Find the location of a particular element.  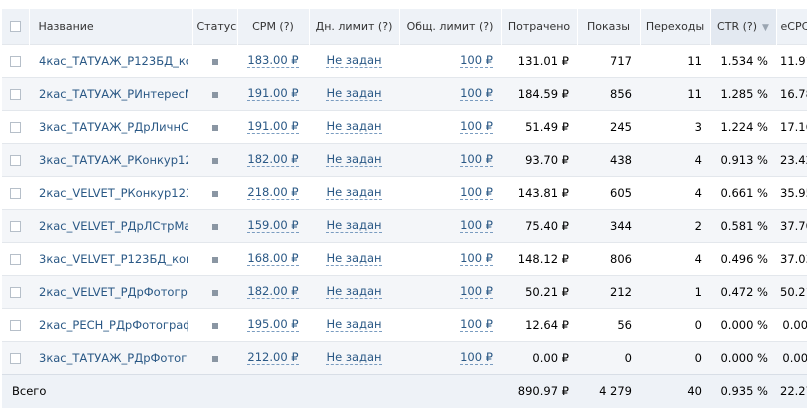

cpm-value: 195.00 ₽ is located at coordinates (273, 324).